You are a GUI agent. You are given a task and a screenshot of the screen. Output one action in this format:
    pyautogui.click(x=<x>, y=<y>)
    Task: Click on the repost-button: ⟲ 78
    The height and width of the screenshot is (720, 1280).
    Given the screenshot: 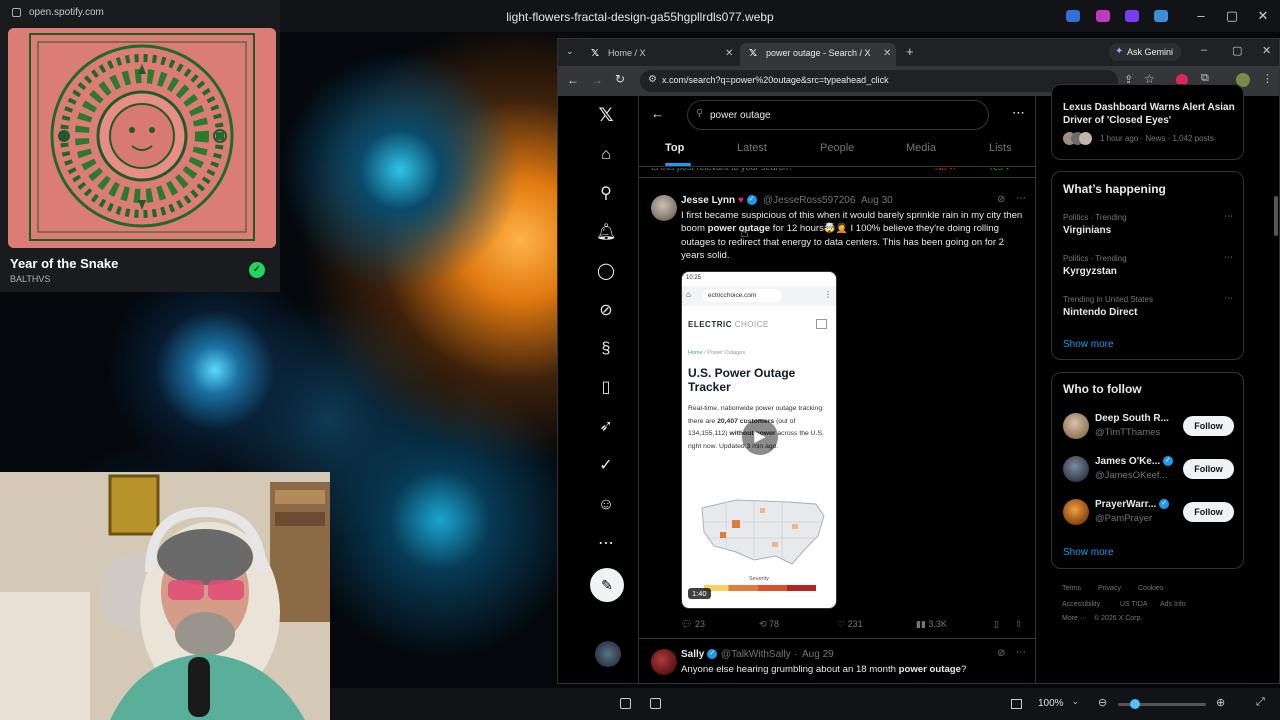 What is the action you would take?
    pyautogui.click(x=769, y=624)
    